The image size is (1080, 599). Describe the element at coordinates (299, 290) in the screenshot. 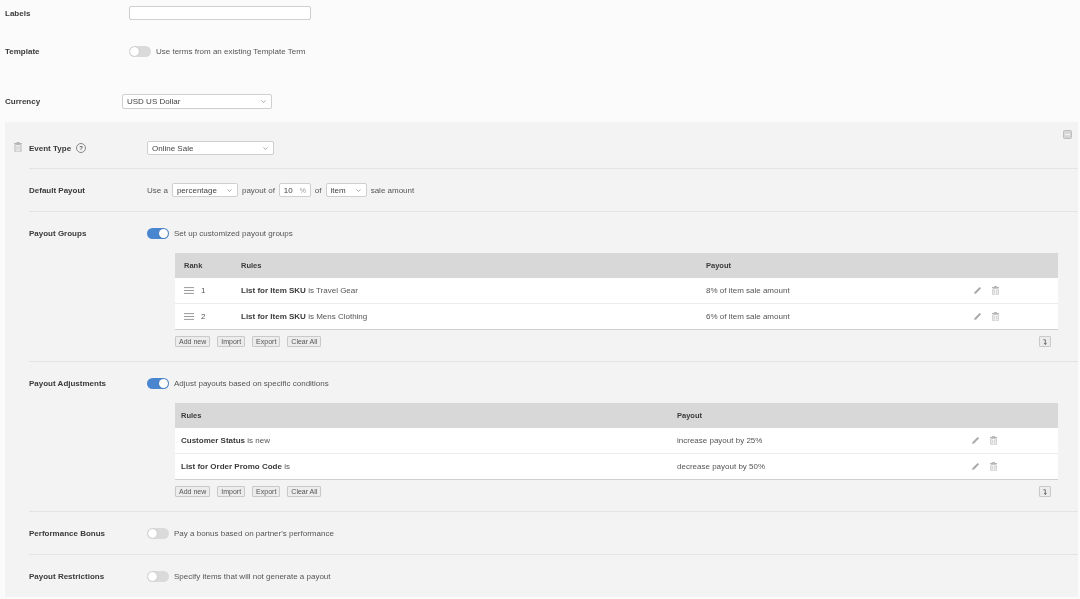

I see `table-cell-text: List for Item SKU is Travel Gear` at that location.